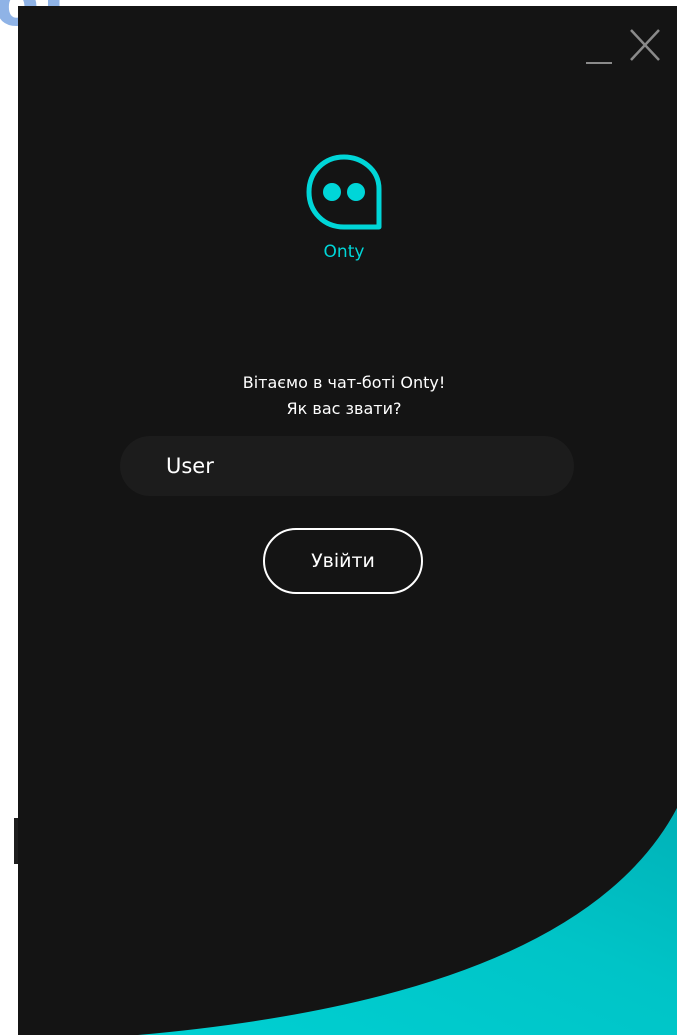 This screenshot has width=677, height=1035. I want to click on logo, so click(344, 192).